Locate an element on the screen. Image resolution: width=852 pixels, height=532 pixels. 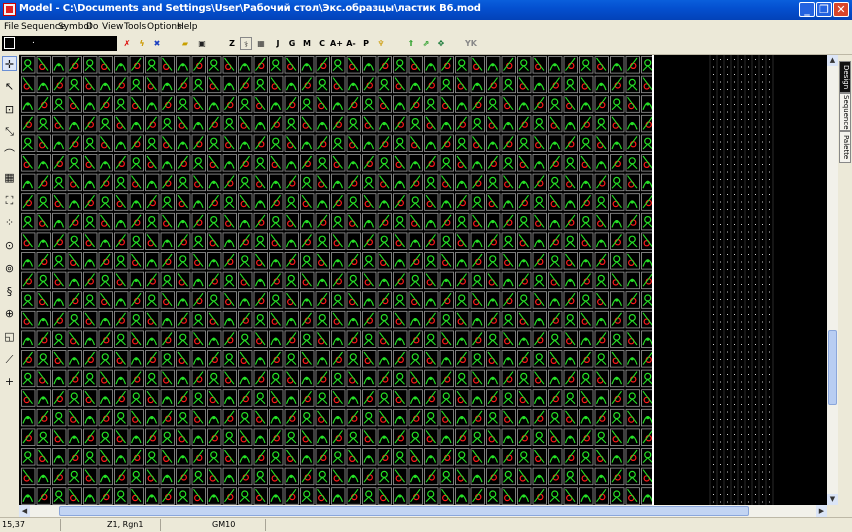
grid-icon: ▦ is located at coordinates (9, 177).